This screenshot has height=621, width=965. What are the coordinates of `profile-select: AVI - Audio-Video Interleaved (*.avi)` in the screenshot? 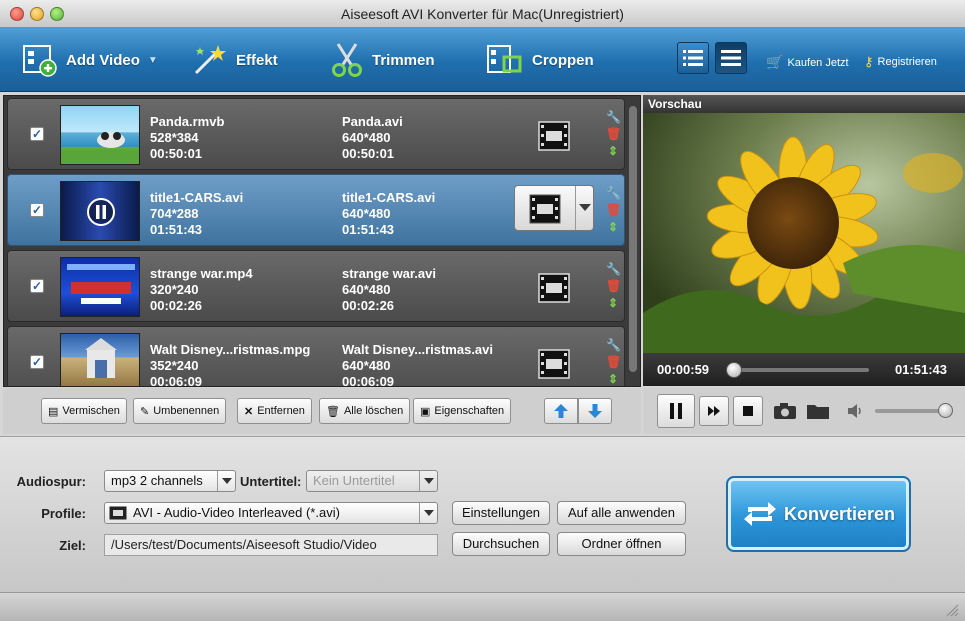 It's located at (271, 513).